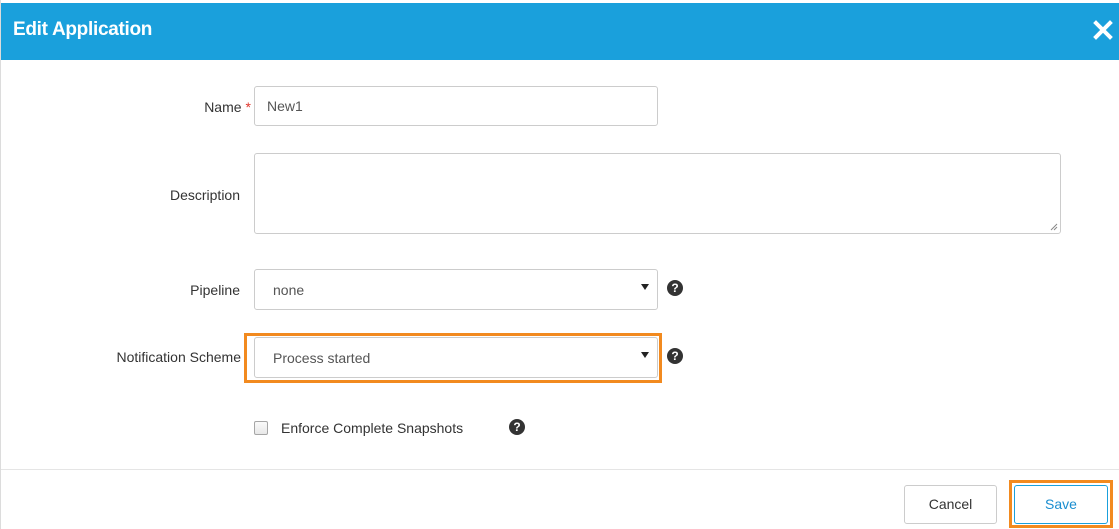 Image resolution: width=1119 pixels, height=529 pixels. I want to click on dialog-title: Edit Application, so click(83, 29).